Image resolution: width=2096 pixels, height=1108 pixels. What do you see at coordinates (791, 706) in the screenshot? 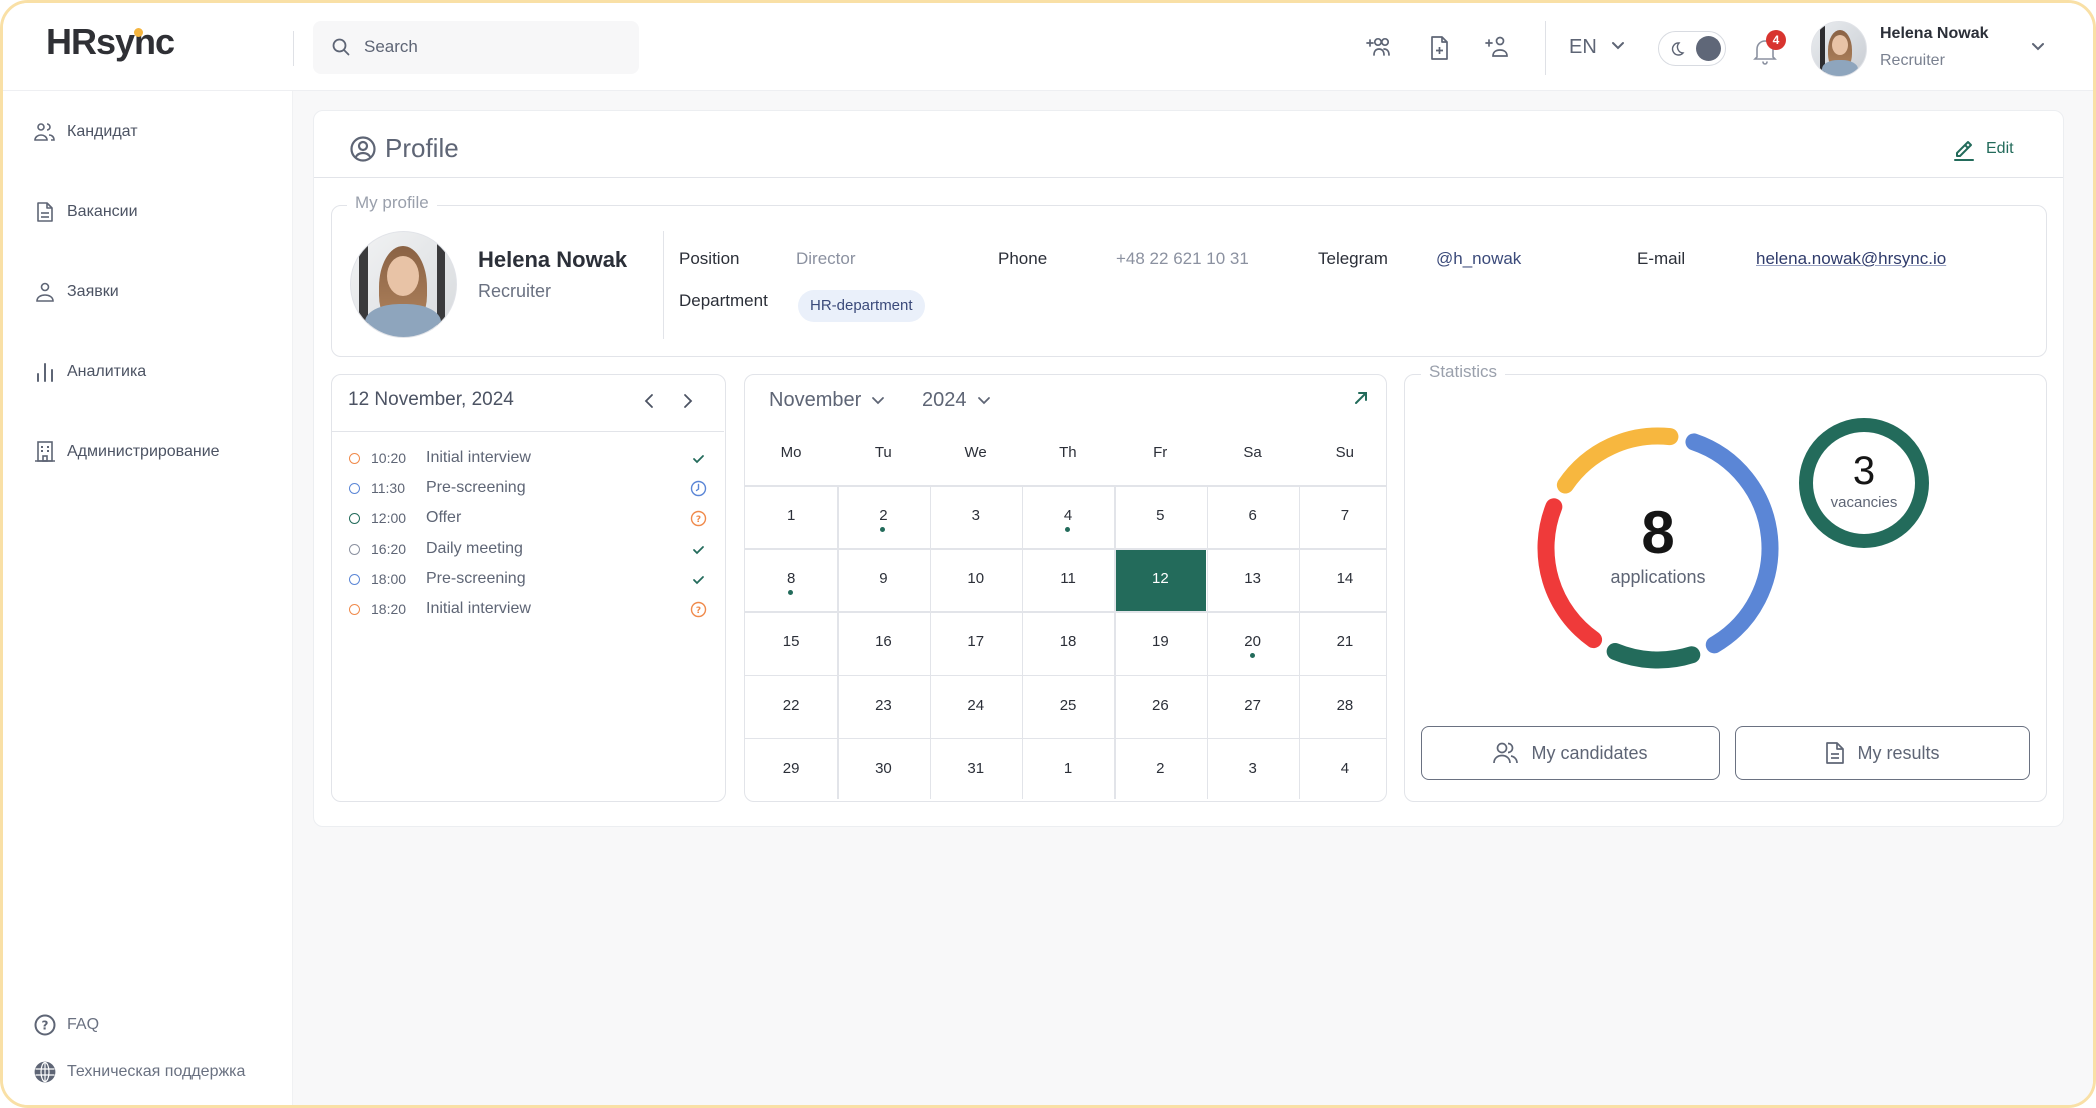
I see `calendar-day: 22` at bounding box center [791, 706].